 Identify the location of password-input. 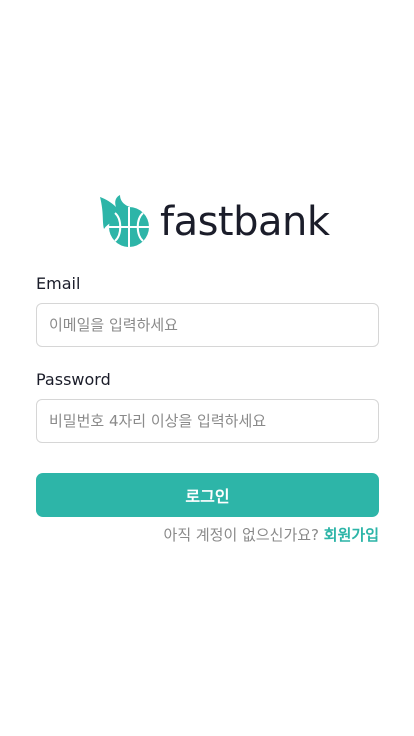
(207, 421).